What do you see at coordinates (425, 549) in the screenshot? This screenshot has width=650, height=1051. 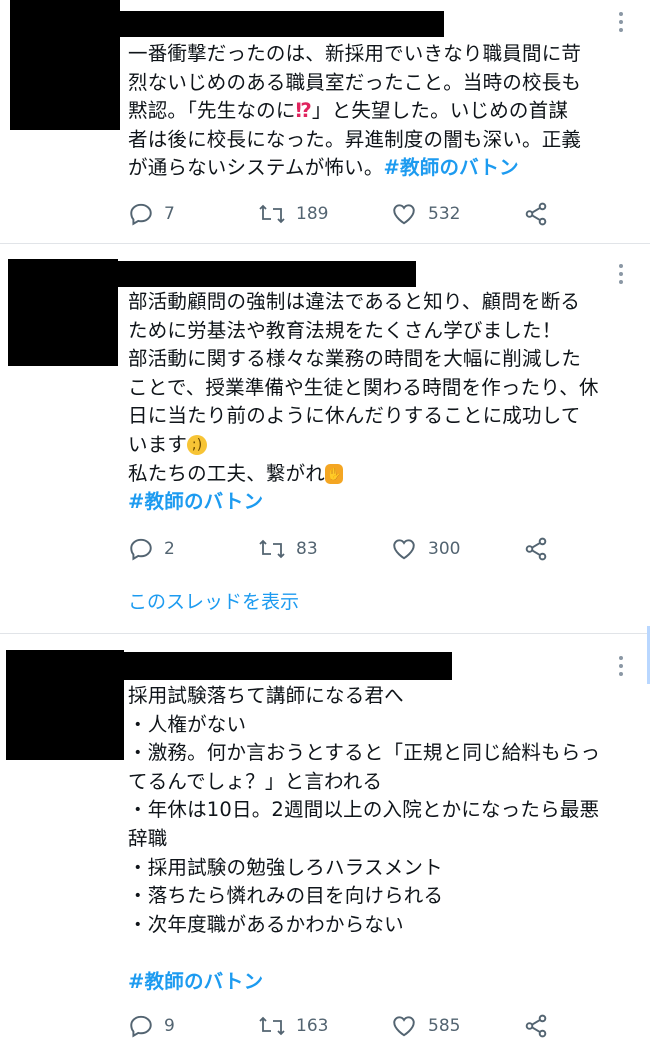 I see `like-button: 300` at bounding box center [425, 549].